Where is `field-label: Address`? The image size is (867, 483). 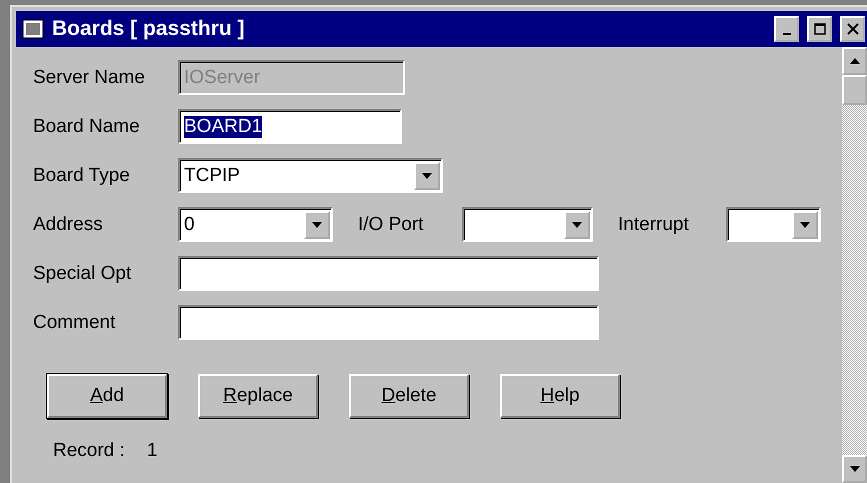 field-label: Address is located at coordinates (68, 225).